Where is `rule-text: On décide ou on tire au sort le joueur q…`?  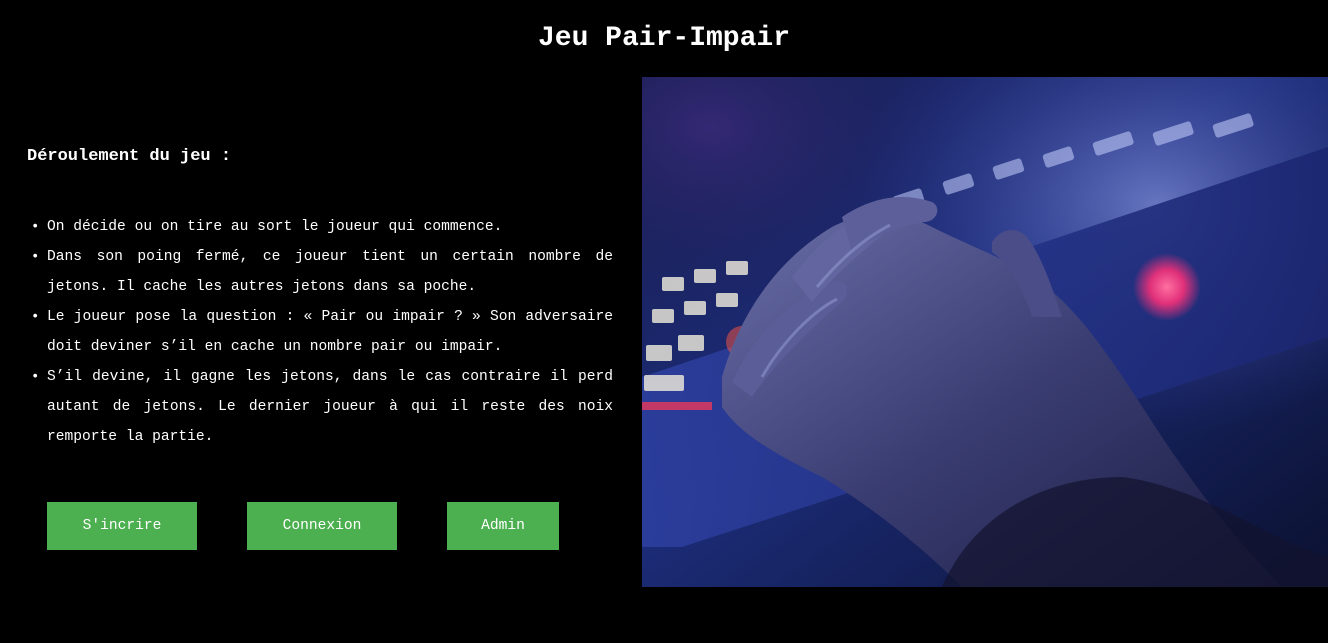 rule-text: On décide ou on tire au sort le joueur q… is located at coordinates (275, 227).